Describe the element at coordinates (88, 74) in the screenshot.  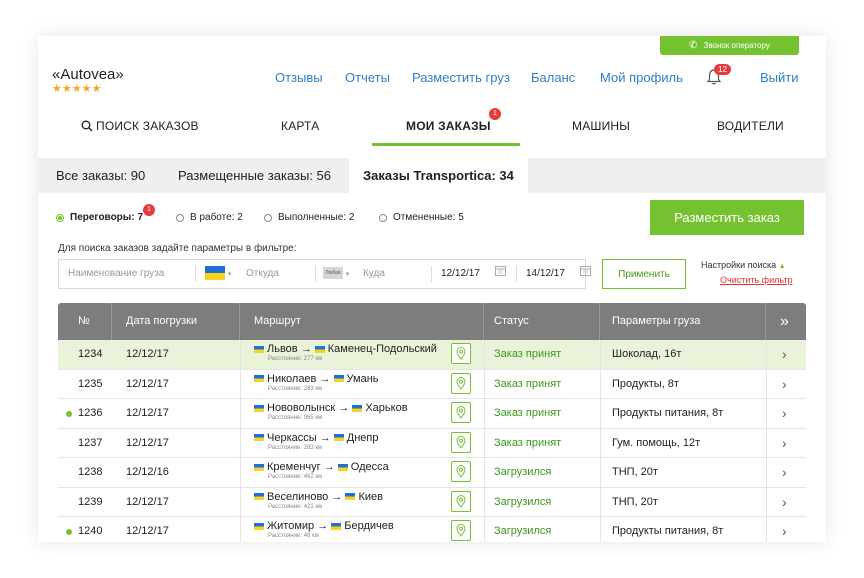
I see `logo: «Autovea»` at that location.